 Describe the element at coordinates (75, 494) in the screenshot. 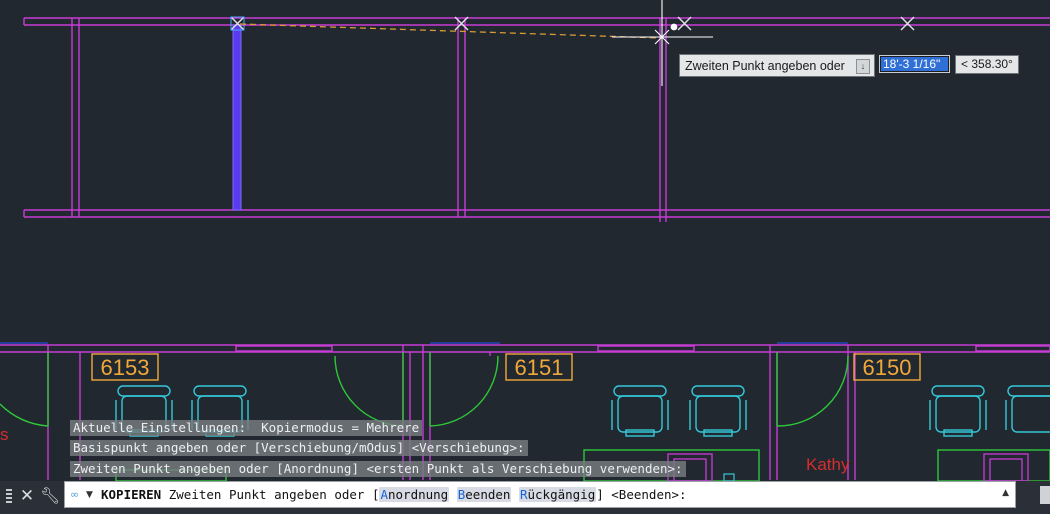

I see `command-icon: ∞` at that location.